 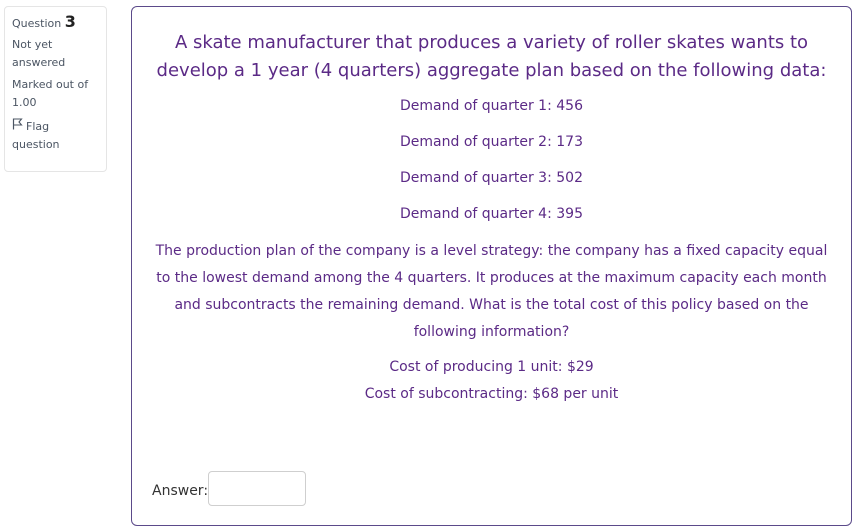 I want to click on flag-label-line-1: Flag, so click(x=38, y=126).